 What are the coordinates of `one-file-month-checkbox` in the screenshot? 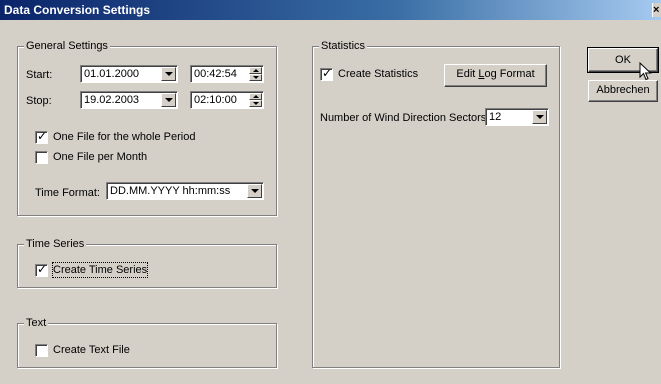 It's located at (41, 157).